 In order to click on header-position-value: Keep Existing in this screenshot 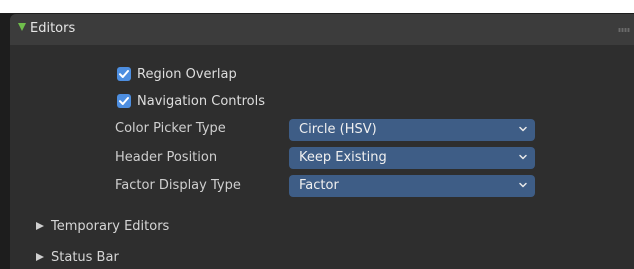, I will do `click(343, 157)`.